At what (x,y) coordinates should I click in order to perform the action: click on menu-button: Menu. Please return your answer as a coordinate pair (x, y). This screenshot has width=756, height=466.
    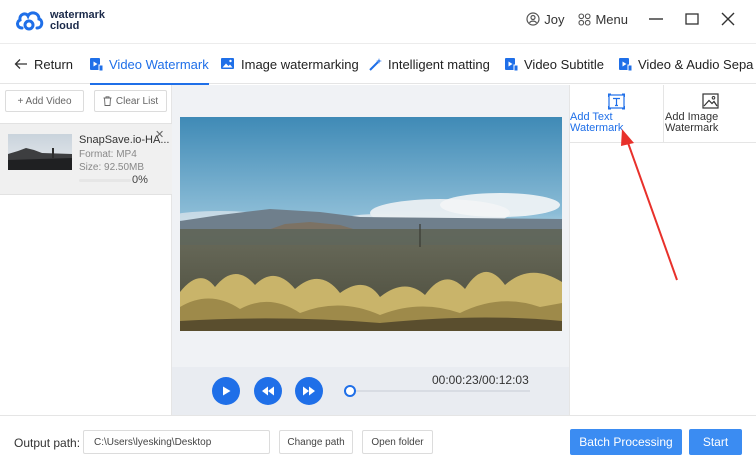
    Looking at the image, I should click on (603, 19).